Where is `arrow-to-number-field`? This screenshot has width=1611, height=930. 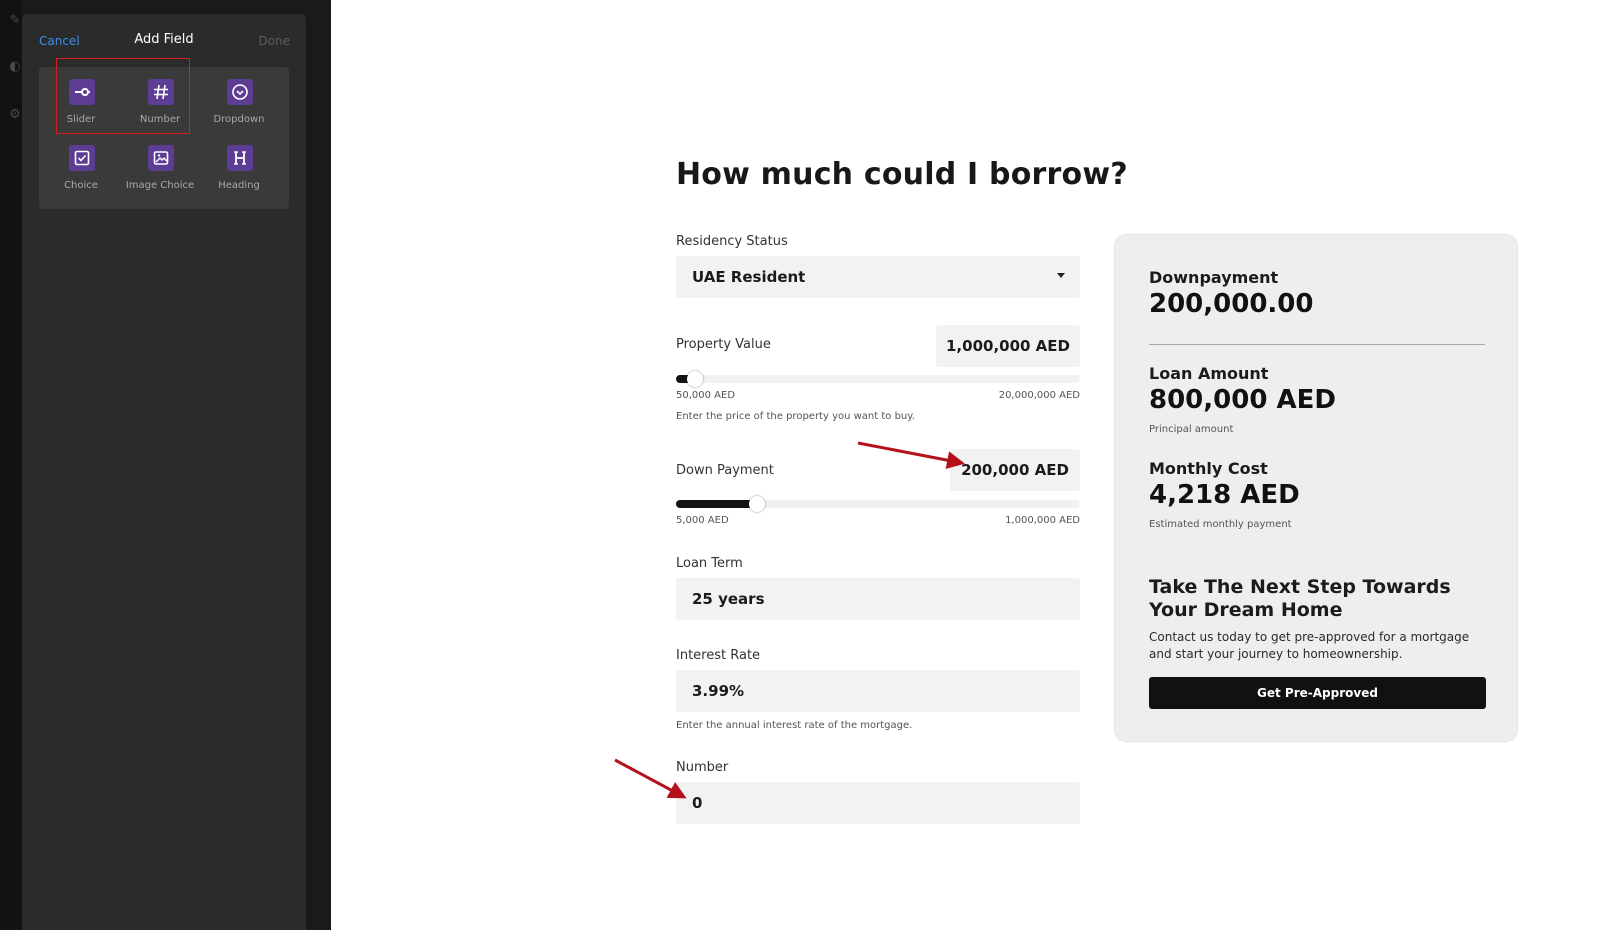
arrow-to-number-field is located at coordinates (650, 778).